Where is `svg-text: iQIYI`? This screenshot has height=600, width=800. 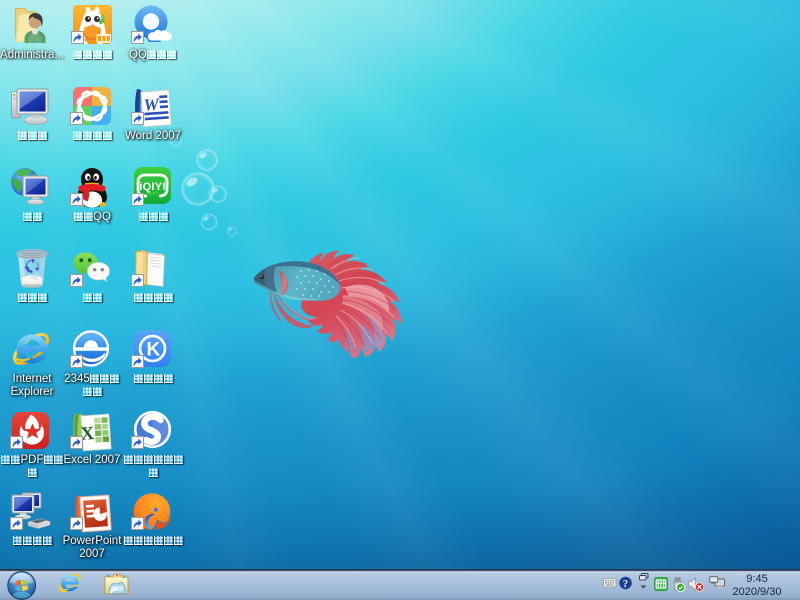
svg-text: iQIYI is located at coordinates (152, 187).